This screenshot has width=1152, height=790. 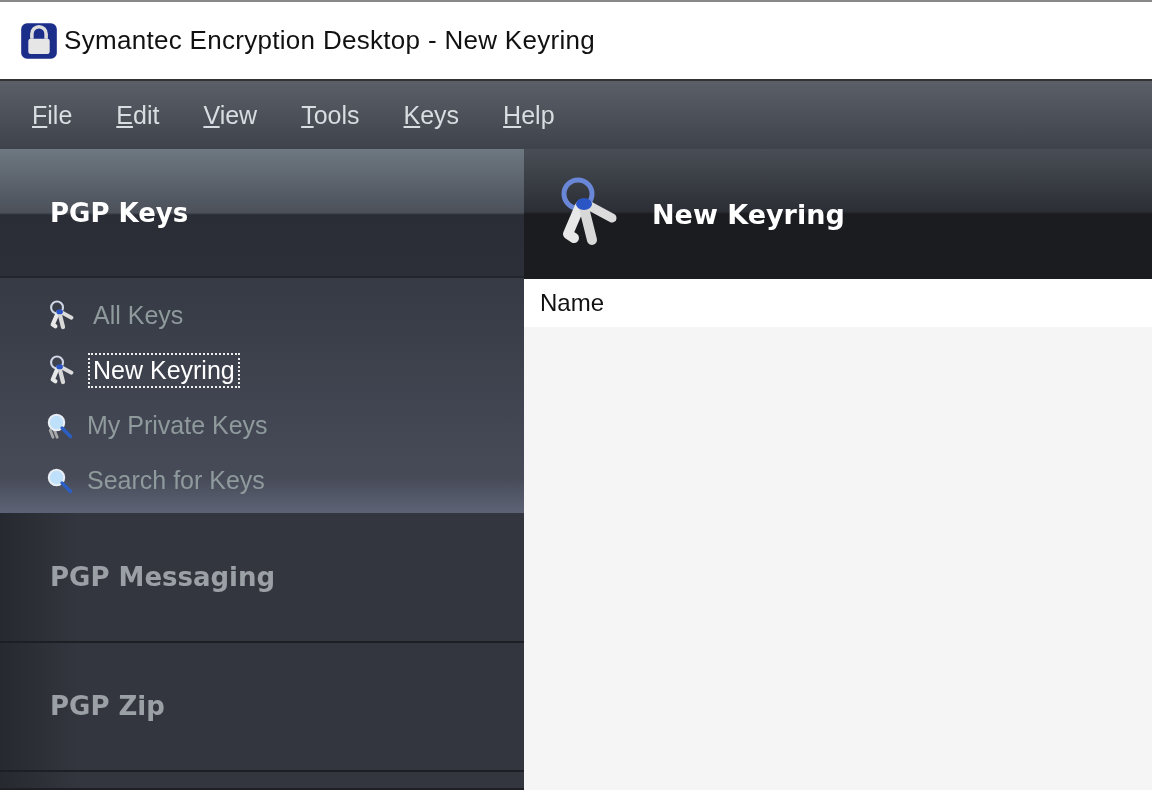 What do you see at coordinates (164, 371) in the screenshot?
I see `tree-item: New Keyring` at bounding box center [164, 371].